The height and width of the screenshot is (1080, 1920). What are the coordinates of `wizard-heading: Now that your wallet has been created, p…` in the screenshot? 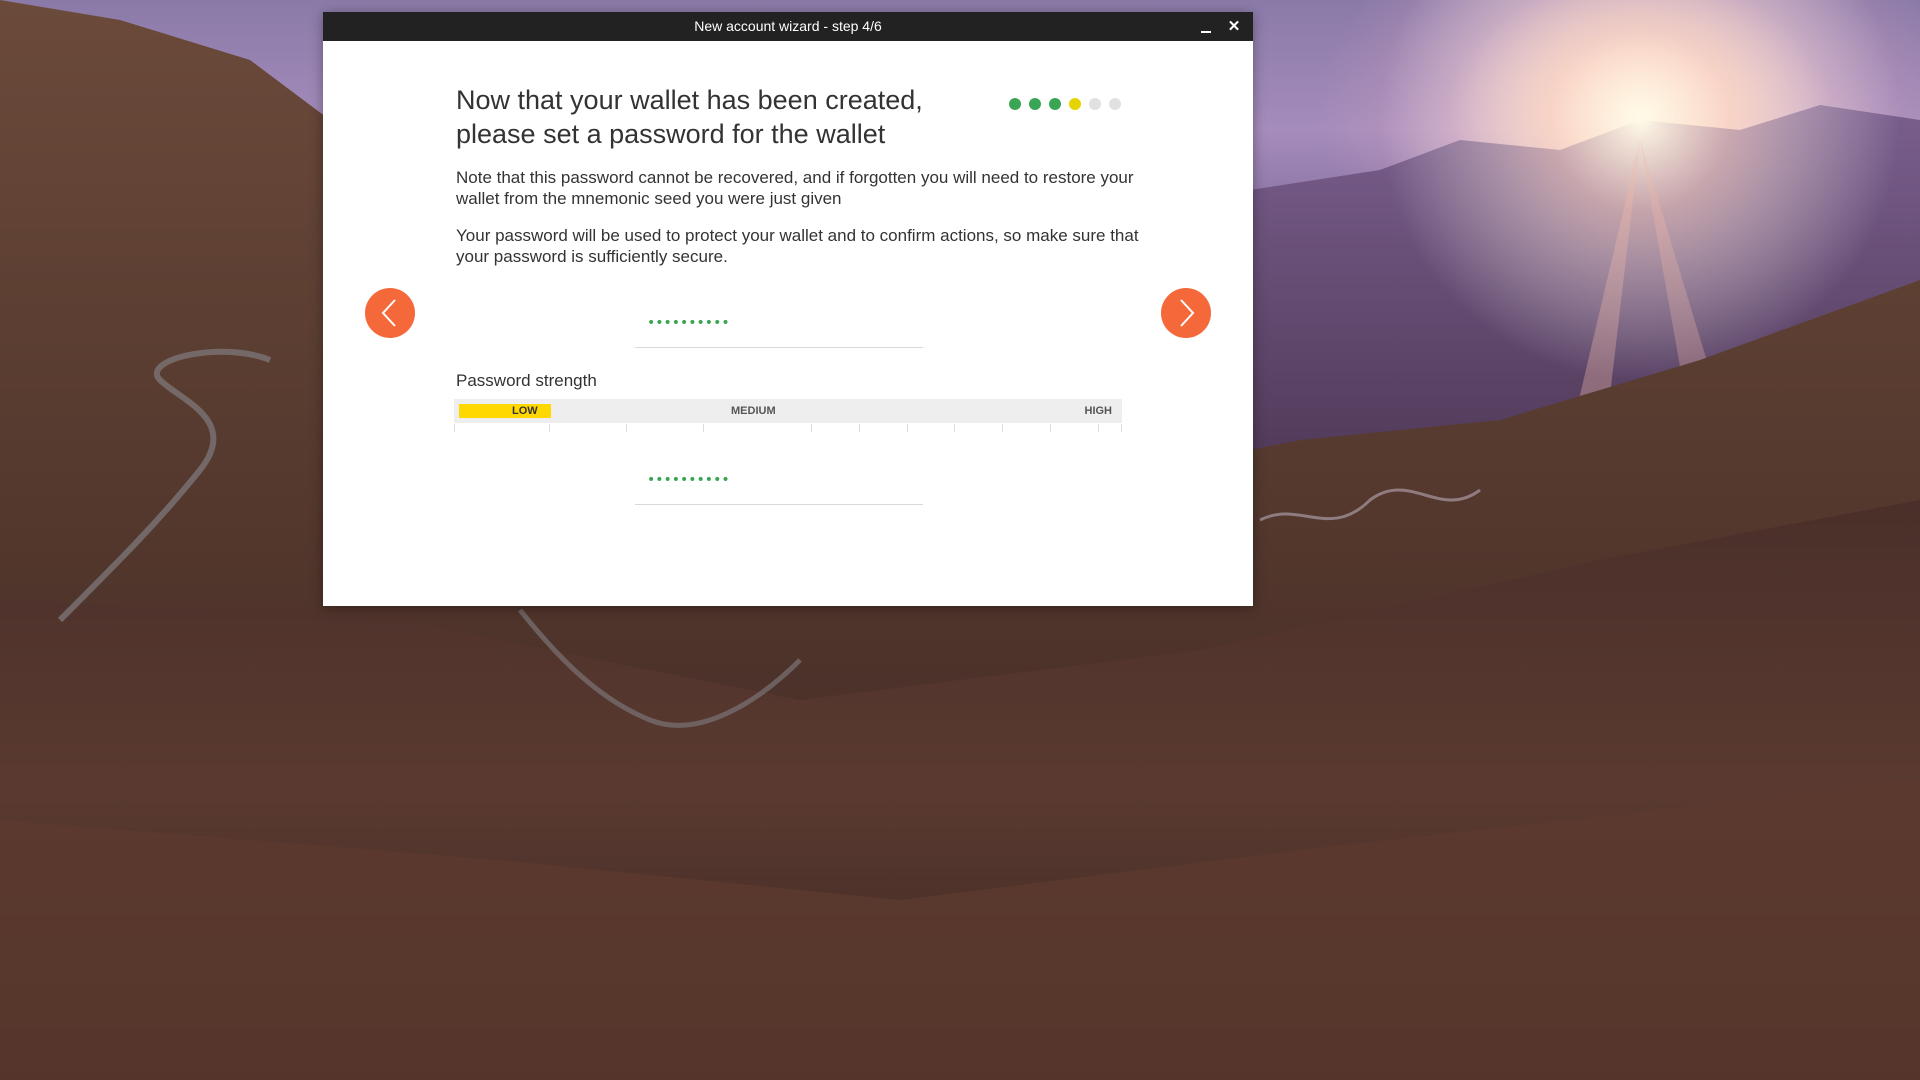 It's located at (689, 117).